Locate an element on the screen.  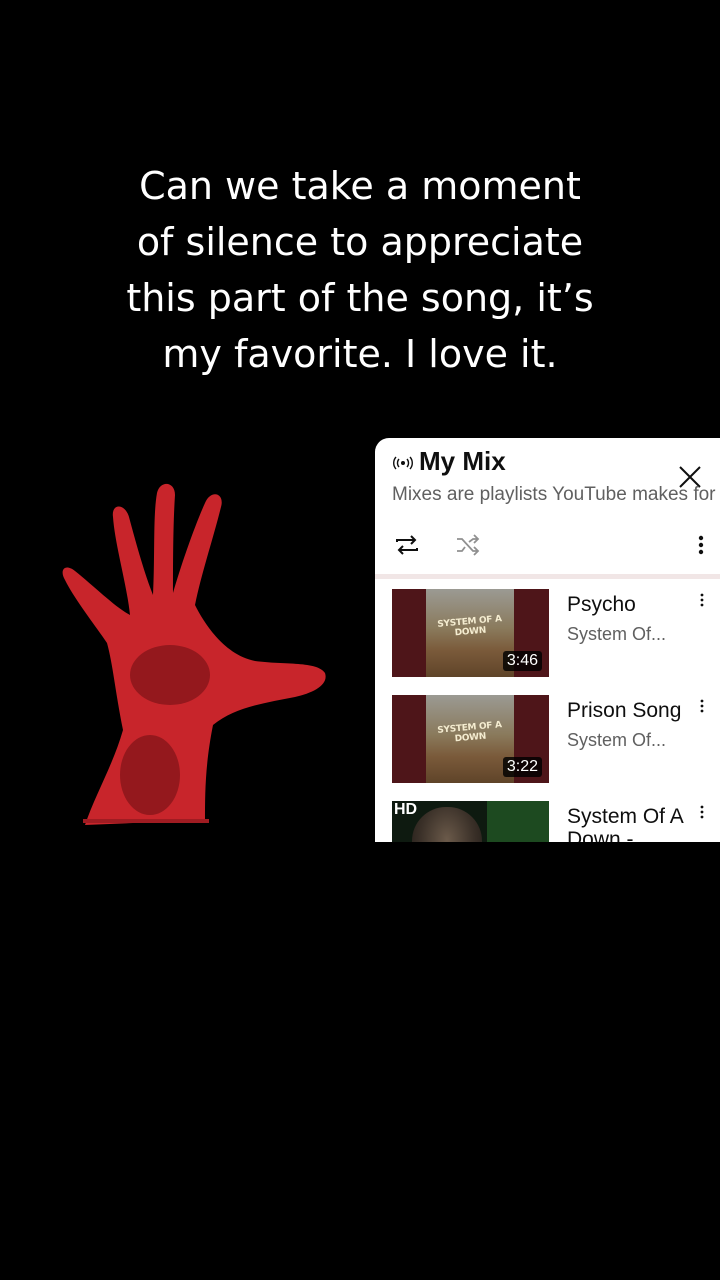
video-title-continued: Down - is located at coordinates (600, 835).